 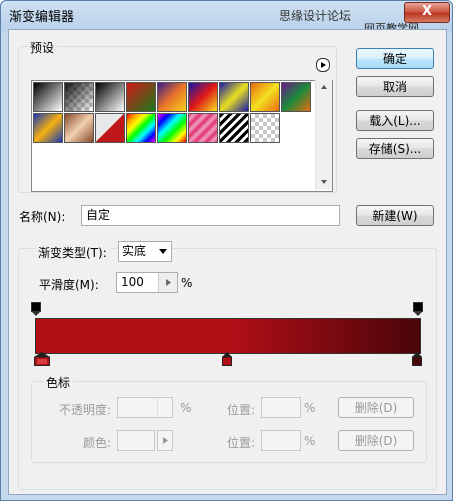 I want to click on smoothness-label: 平滑度(M):, so click(x=69, y=285).